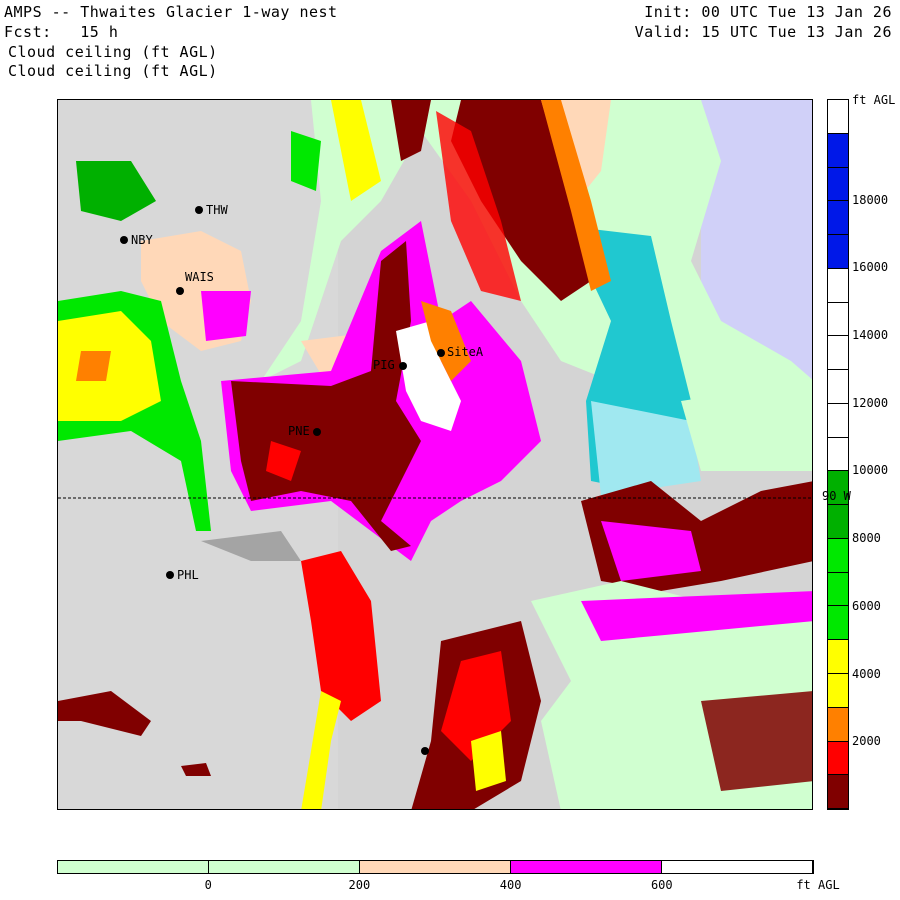 The height and width of the screenshot is (900, 900). Describe the element at coordinates (510, 885) in the screenshot. I see `colorbar-tick-label: 400` at that location.